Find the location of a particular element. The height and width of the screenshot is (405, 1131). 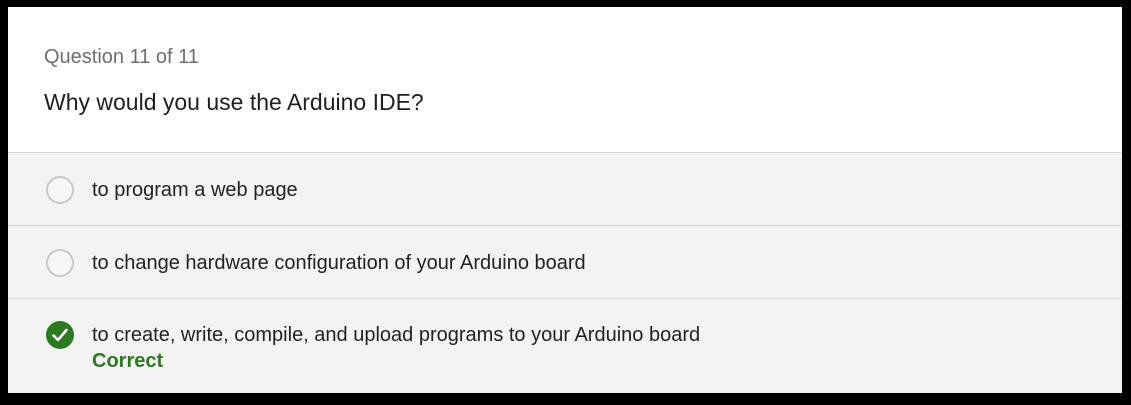

question-text: Why would you use the Arduino IDE? is located at coordinates (234, 102).